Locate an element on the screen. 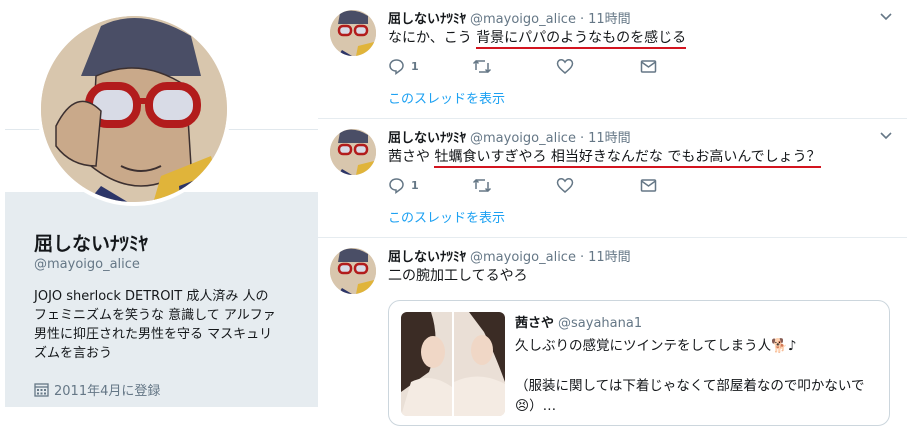  profile-display-name: 屈しないﾅﾂﾐﾔ is located at coordinates (91, 242).